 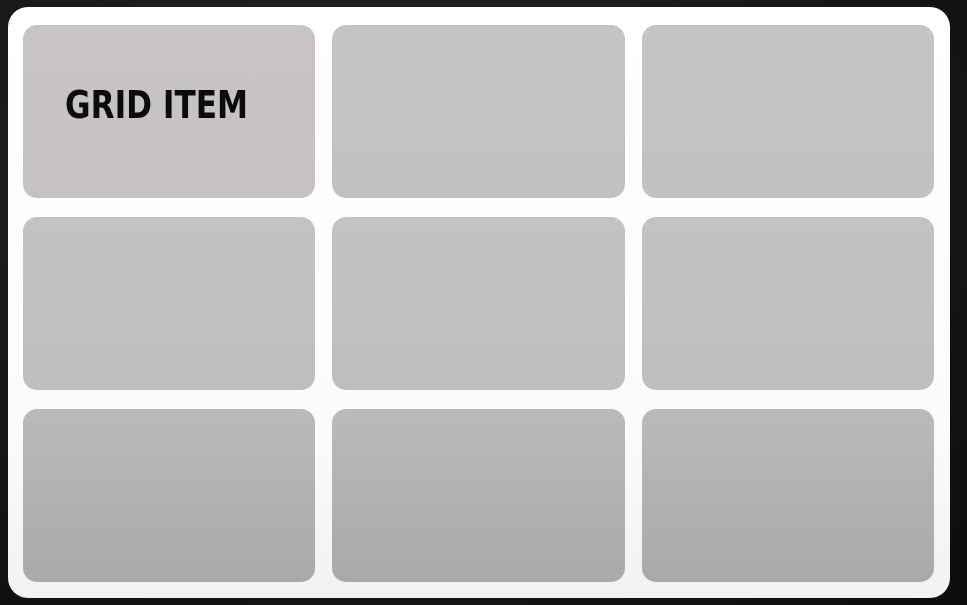 What do you see at coordinates (157, 105) in the screenshot?
I see `grid-item-label: GRID ITEM` at bounding box center [157, 105].